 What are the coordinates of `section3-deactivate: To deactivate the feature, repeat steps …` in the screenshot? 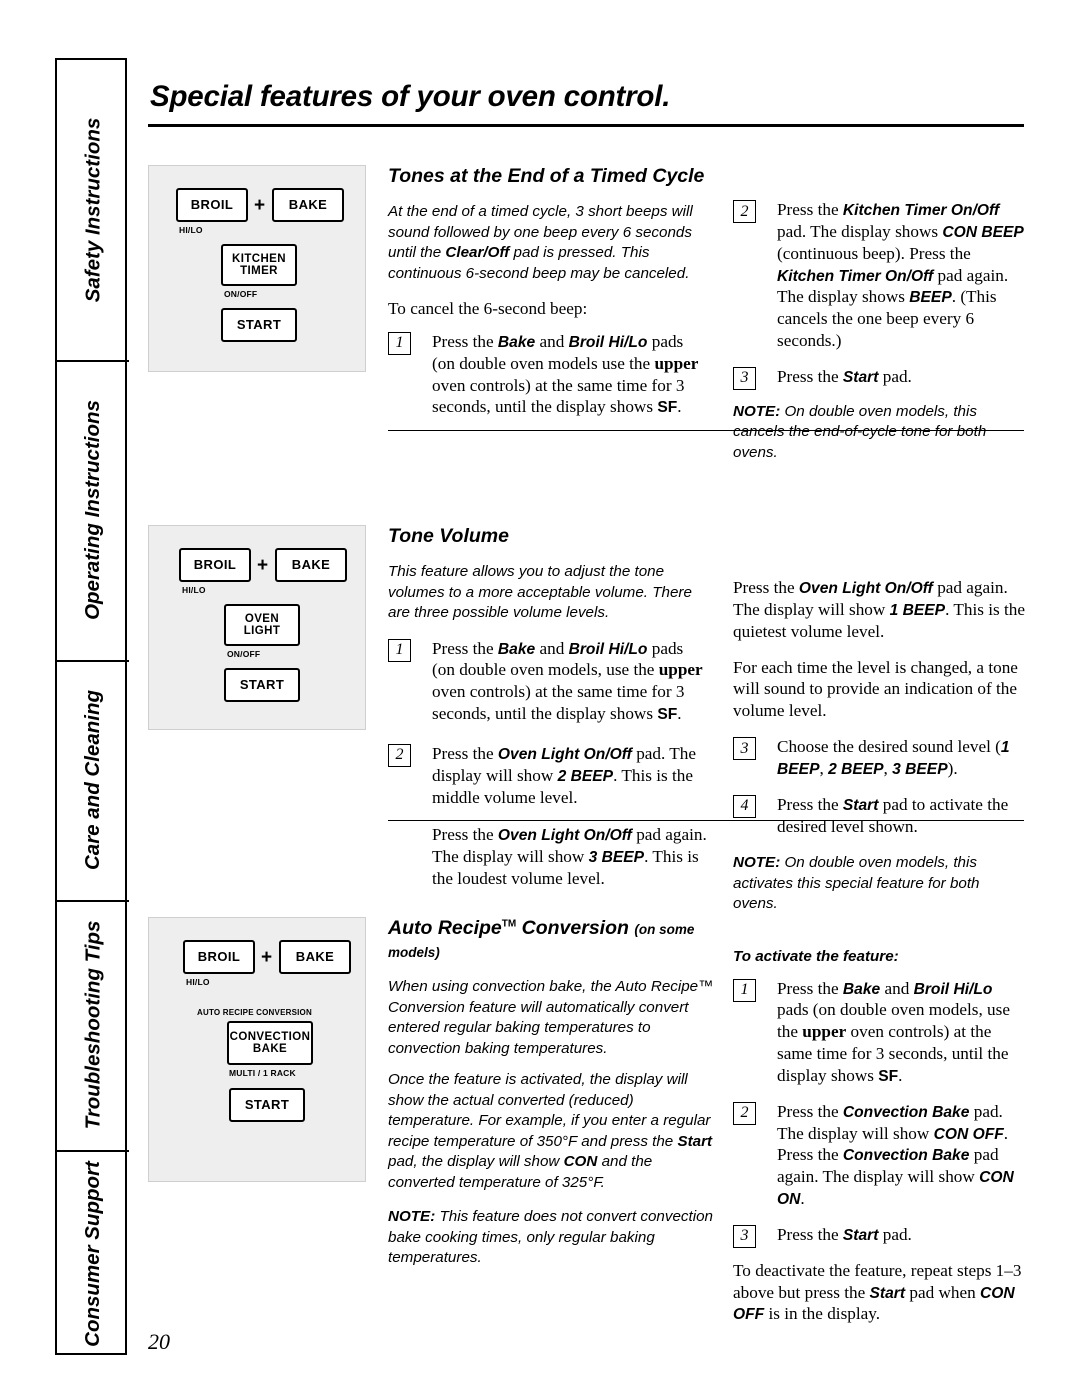 It's located at (877, 1292).